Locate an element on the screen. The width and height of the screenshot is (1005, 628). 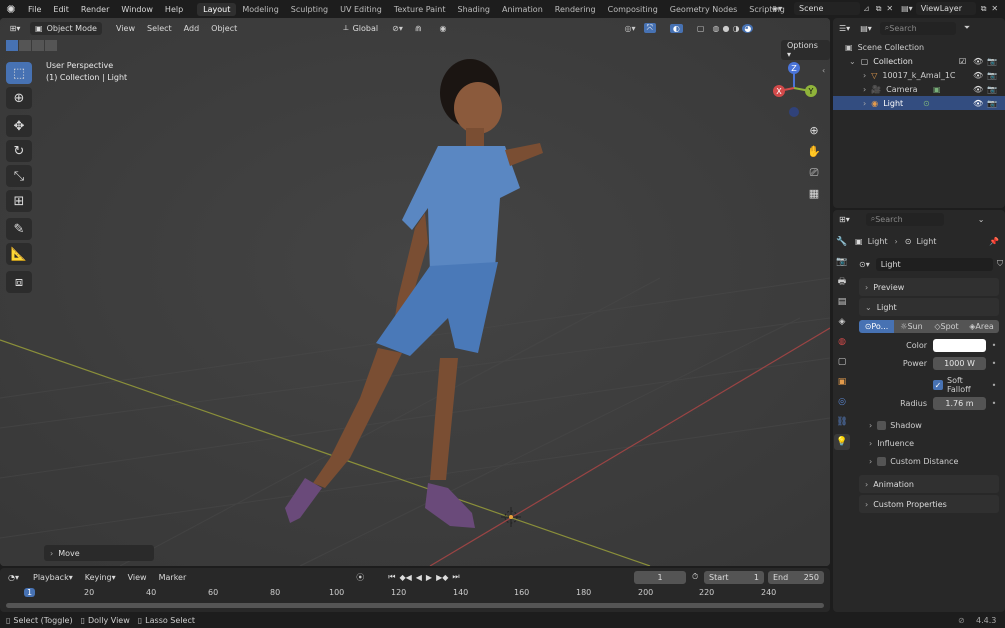
tab-modeling: Modeling is located at coordinates (260, 9).